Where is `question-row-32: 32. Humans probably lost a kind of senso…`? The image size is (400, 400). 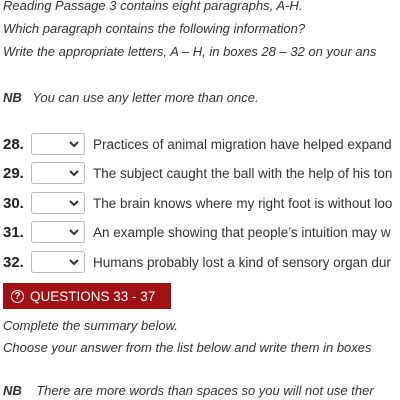
question-row-32: 32. Humans probably lost a kind of senso… is located at coordinates (197, 262).